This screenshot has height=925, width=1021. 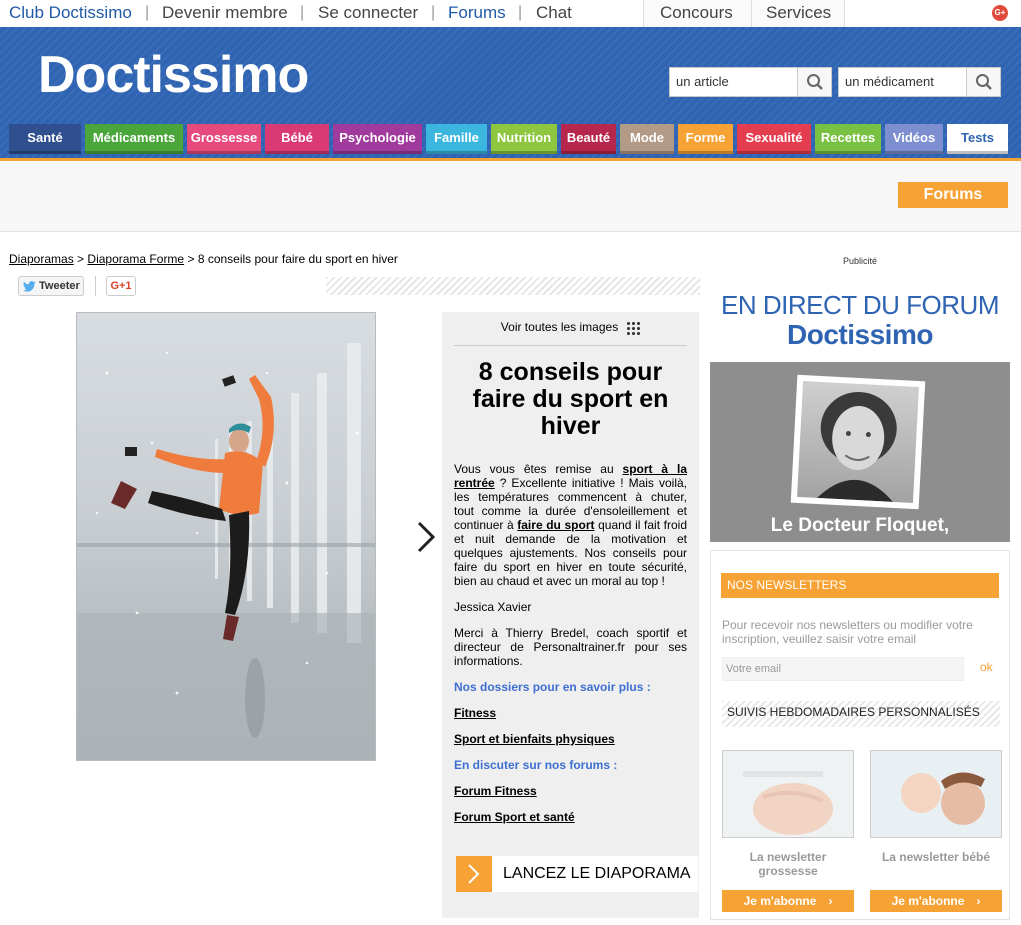 What do you see at coordinates (554, 13) in the screenshot?
I see `chat-link: Chat` at bounding box center [554, 13].